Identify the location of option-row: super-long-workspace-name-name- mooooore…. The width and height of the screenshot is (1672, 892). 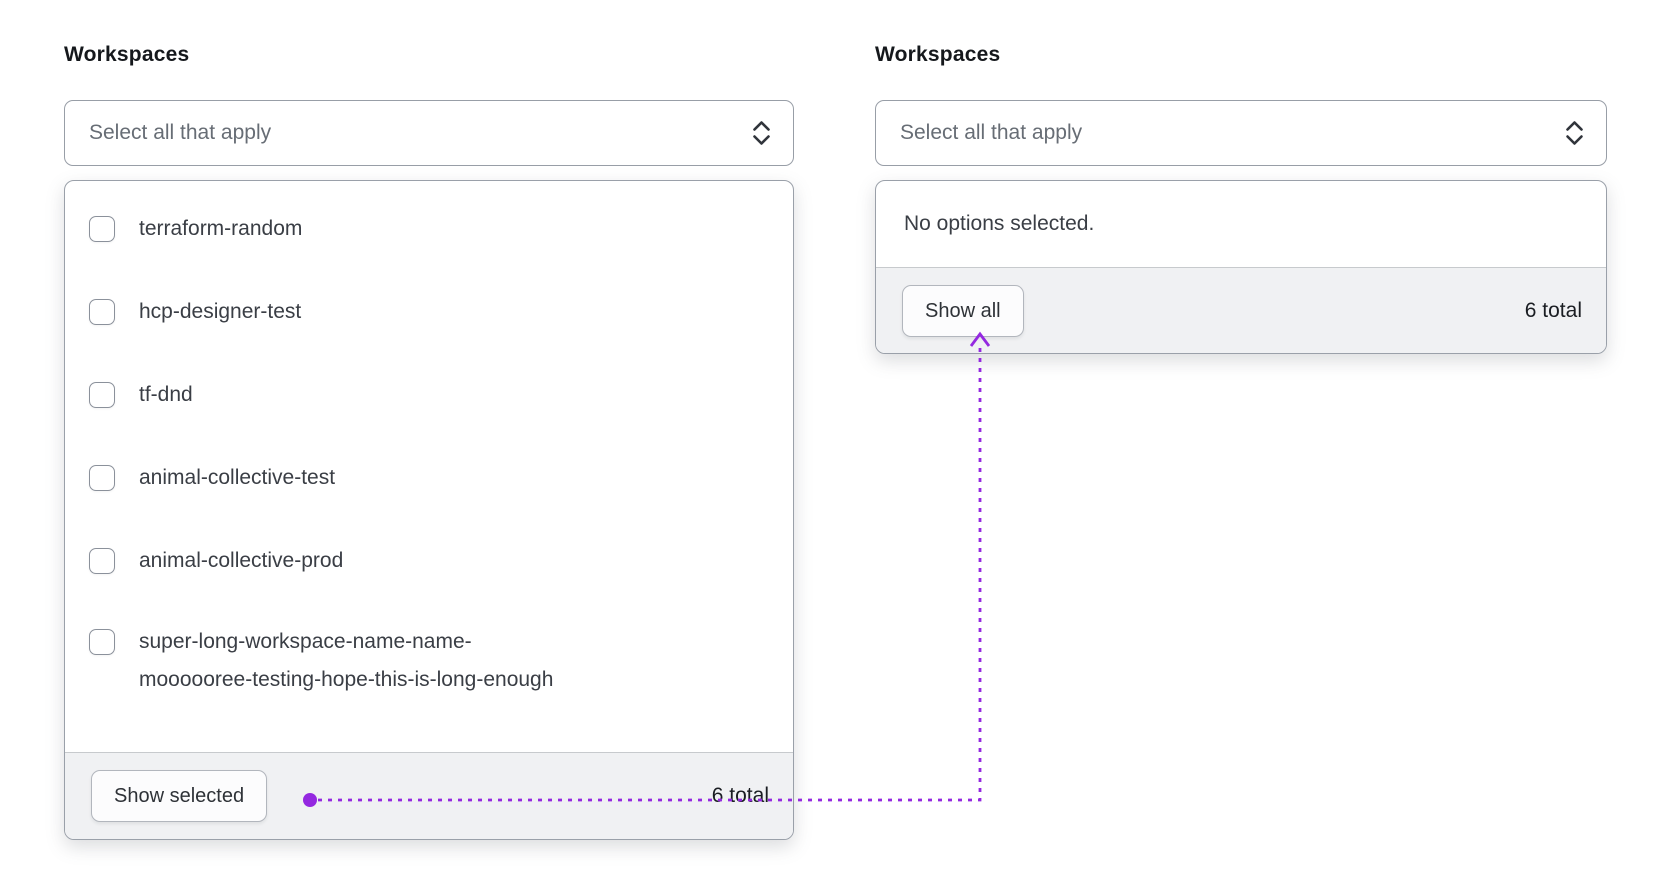
(429, 650).